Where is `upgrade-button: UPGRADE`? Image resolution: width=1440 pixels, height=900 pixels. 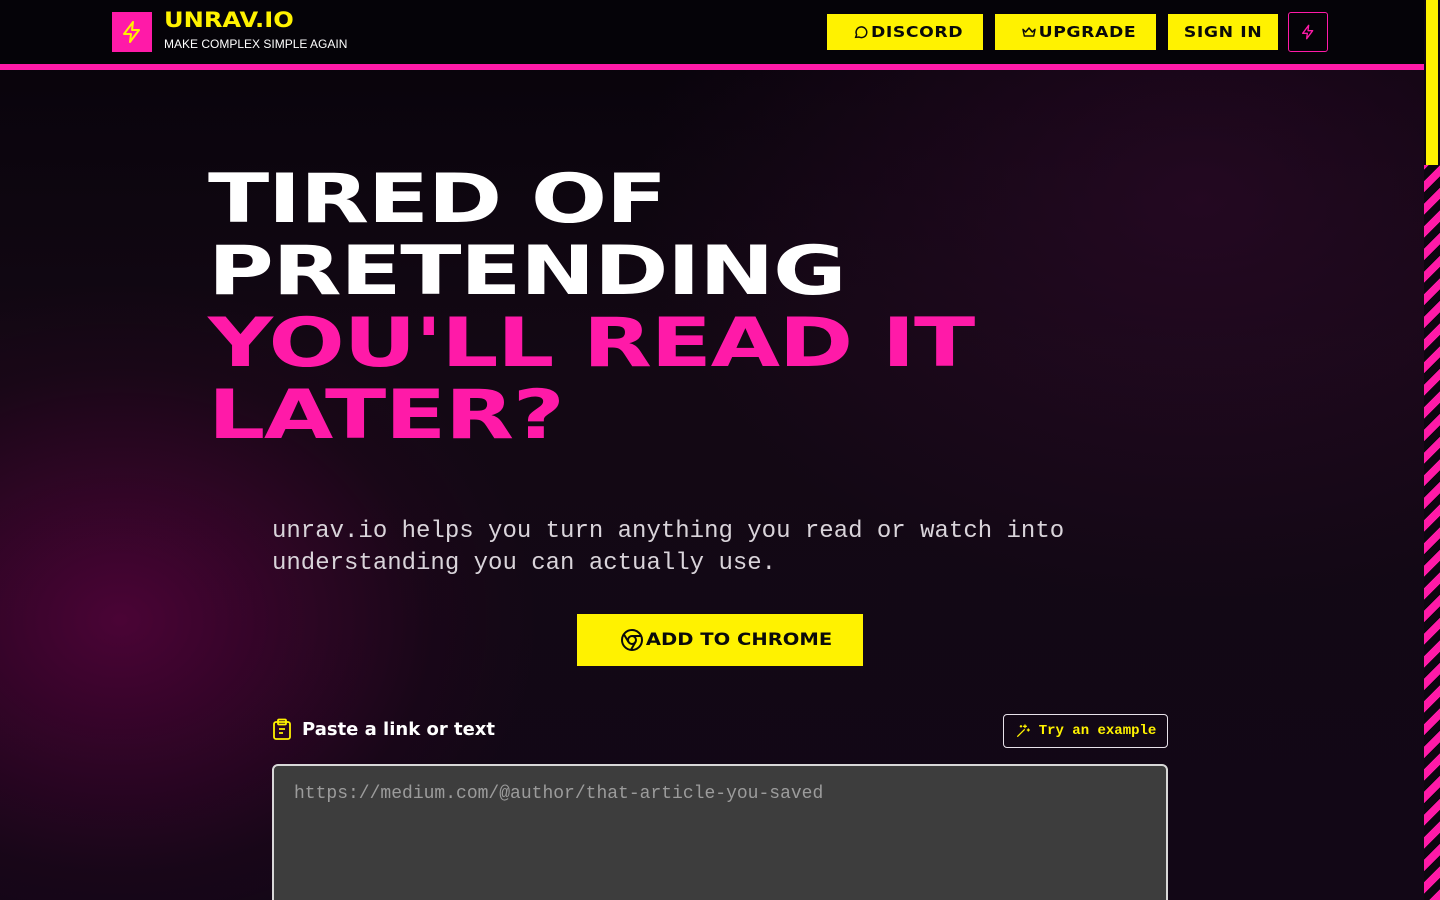 upgrade-button: UPGRADE is located at coordinates (1075, 32).